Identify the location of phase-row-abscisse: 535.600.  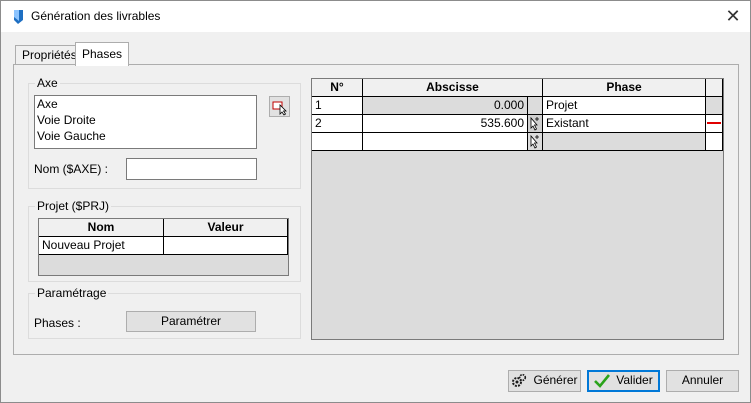
(445, 124).